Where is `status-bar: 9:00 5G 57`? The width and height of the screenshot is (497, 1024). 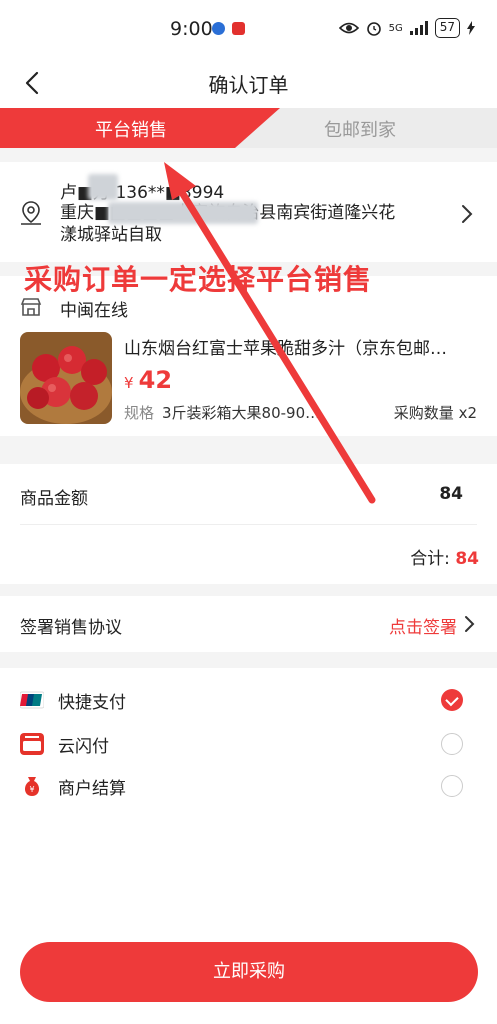
status-bar: 9:00 5G 57 is located at coordinates (248, 29).